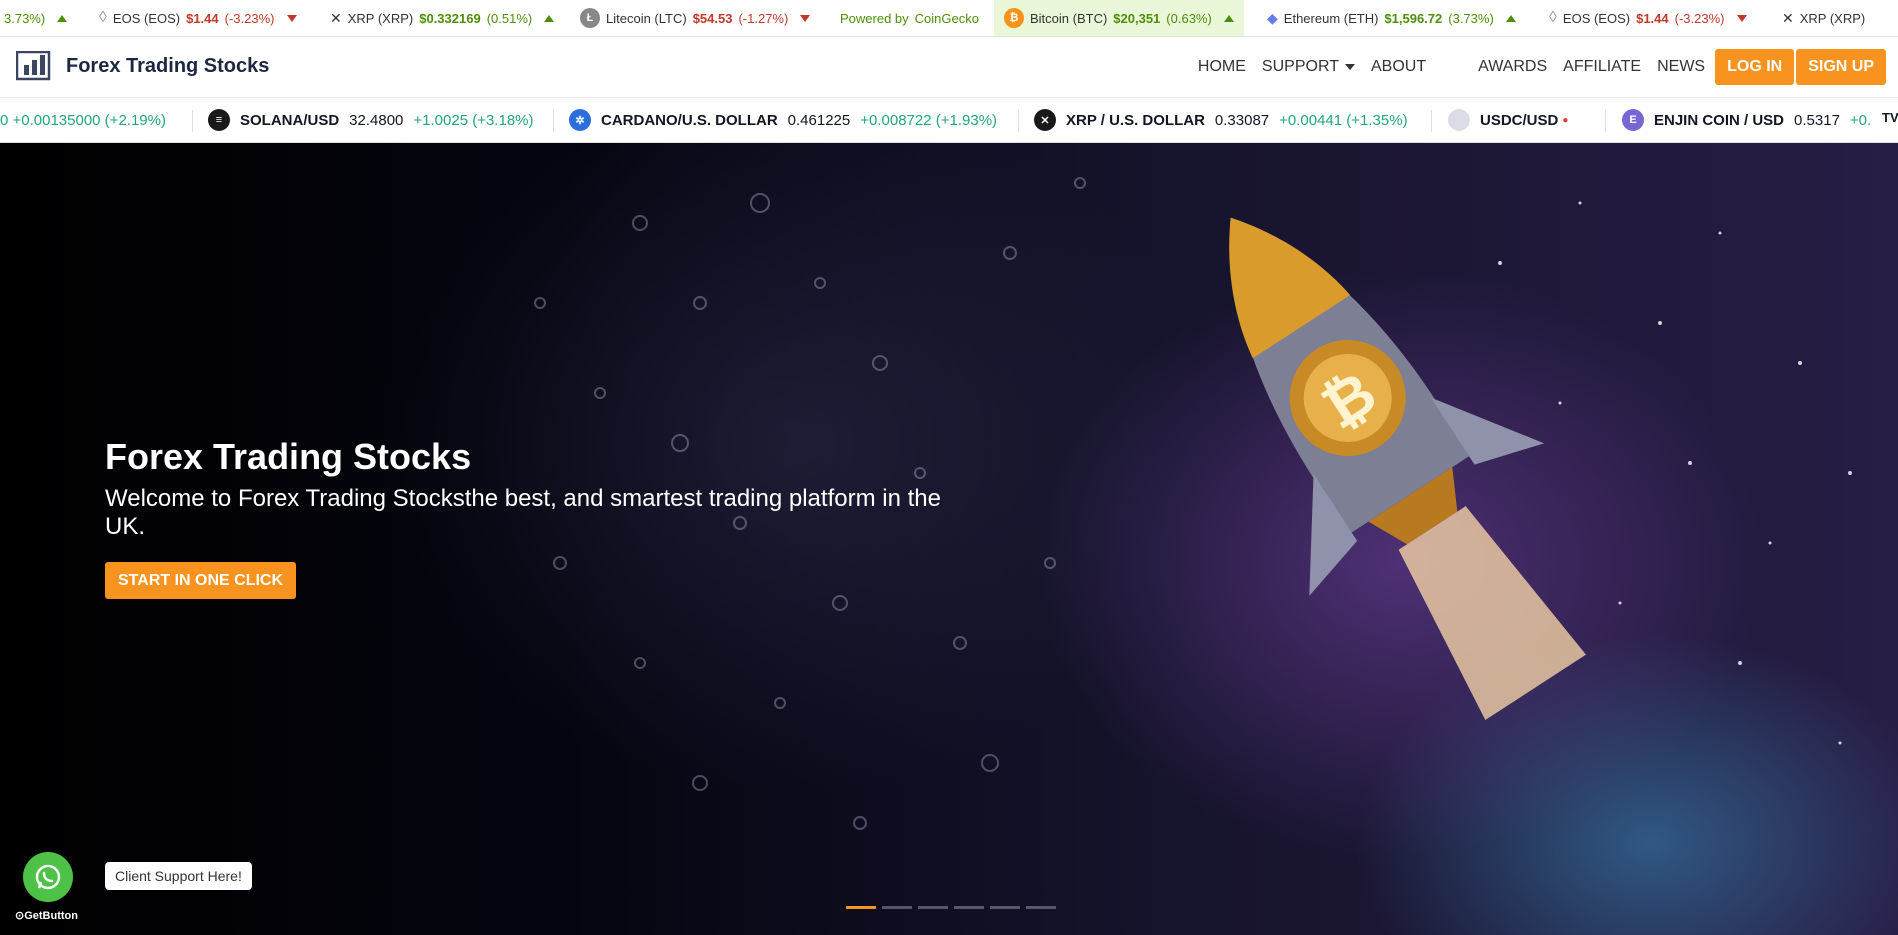 This screenshot has height=935, width=1898. Describe the element at coordinates (450, 18) in the screenshot. I see `coin-price: $0.332169` at that location.